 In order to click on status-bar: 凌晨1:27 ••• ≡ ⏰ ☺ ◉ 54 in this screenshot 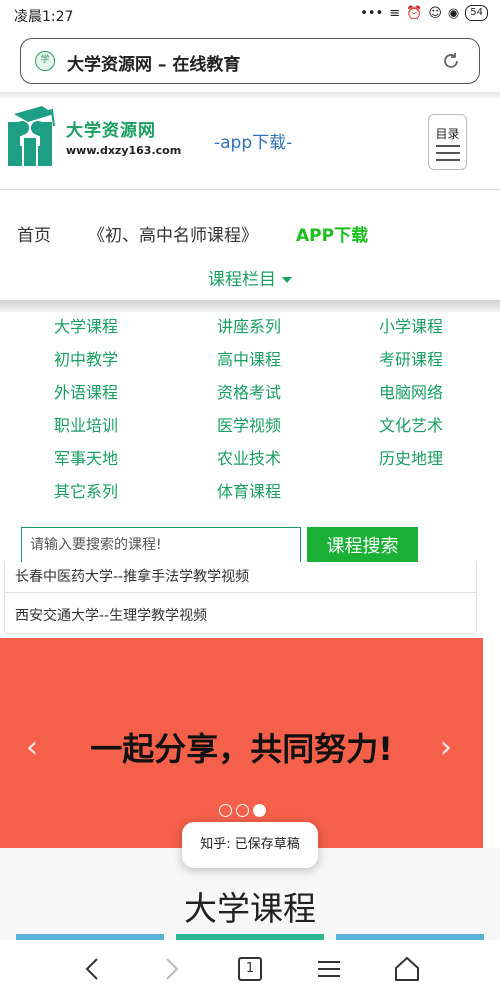, I will do `click(250, 16)`.